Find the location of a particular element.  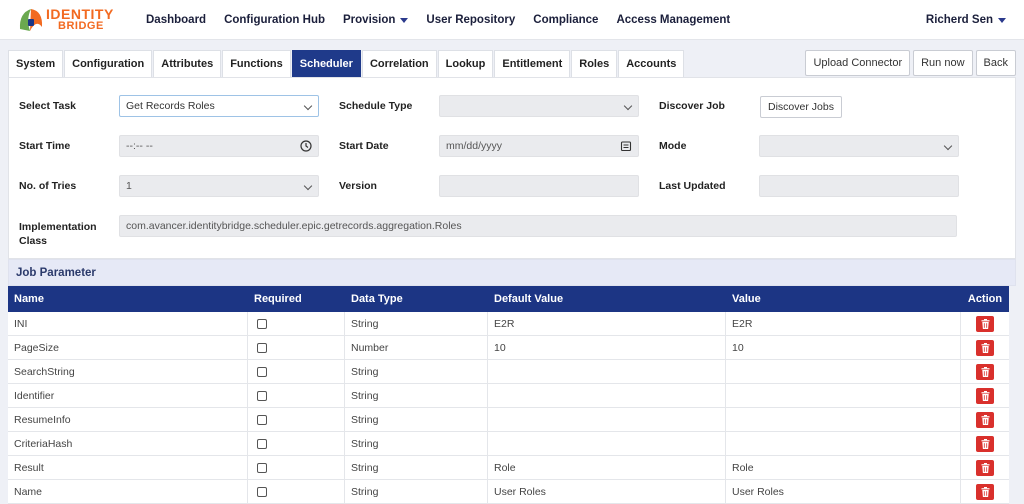

last-updated-input is located at coordinates (859, 186).